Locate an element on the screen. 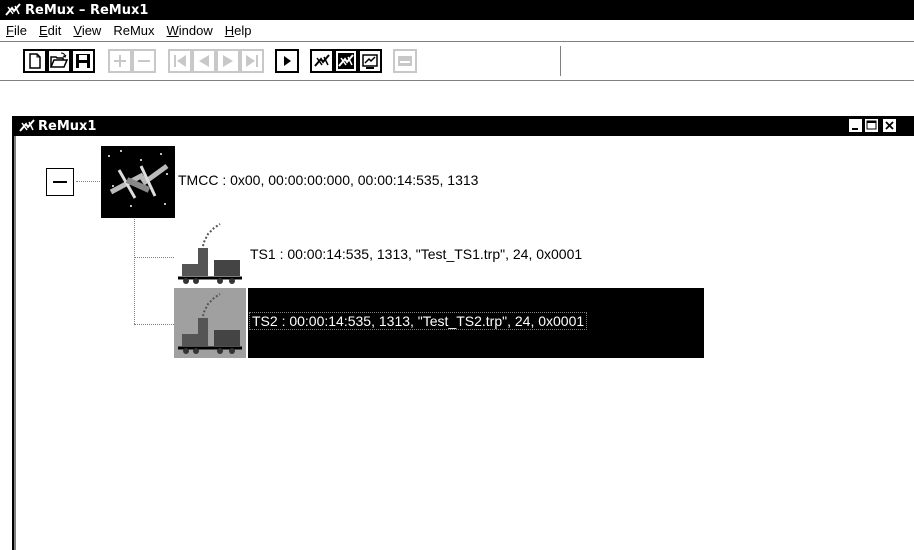 The height and width of the screenshot is (550, 914). output-device-icon is located at coordinates (405, 61).